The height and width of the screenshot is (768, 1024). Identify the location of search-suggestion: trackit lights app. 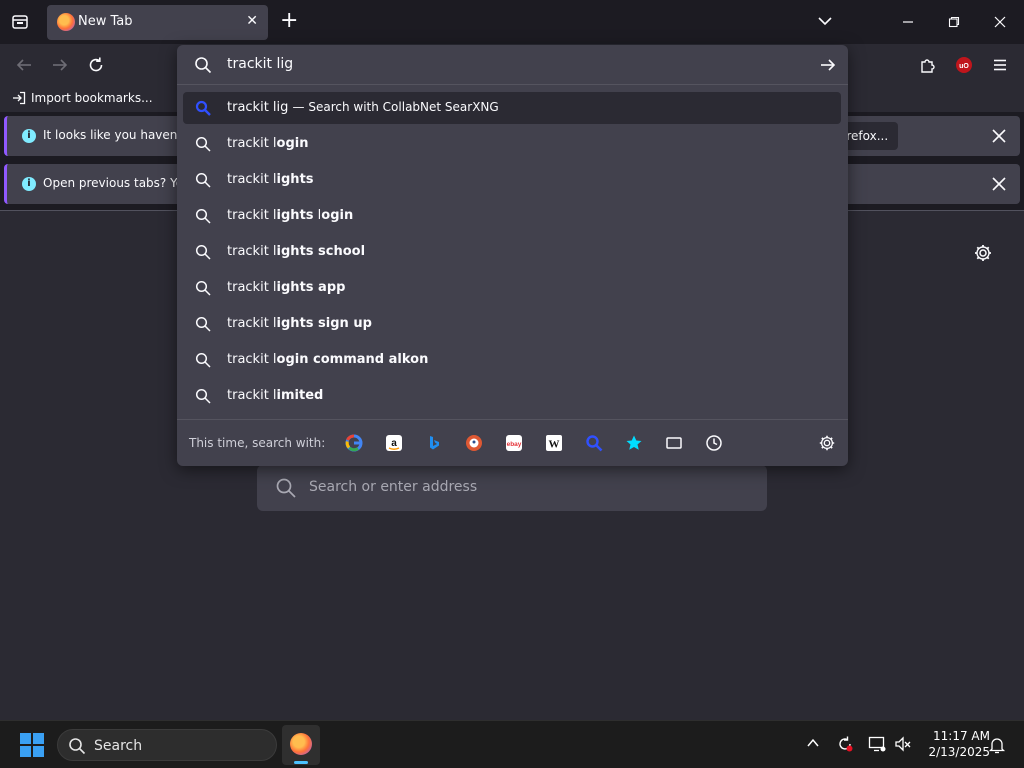
(512, 288).